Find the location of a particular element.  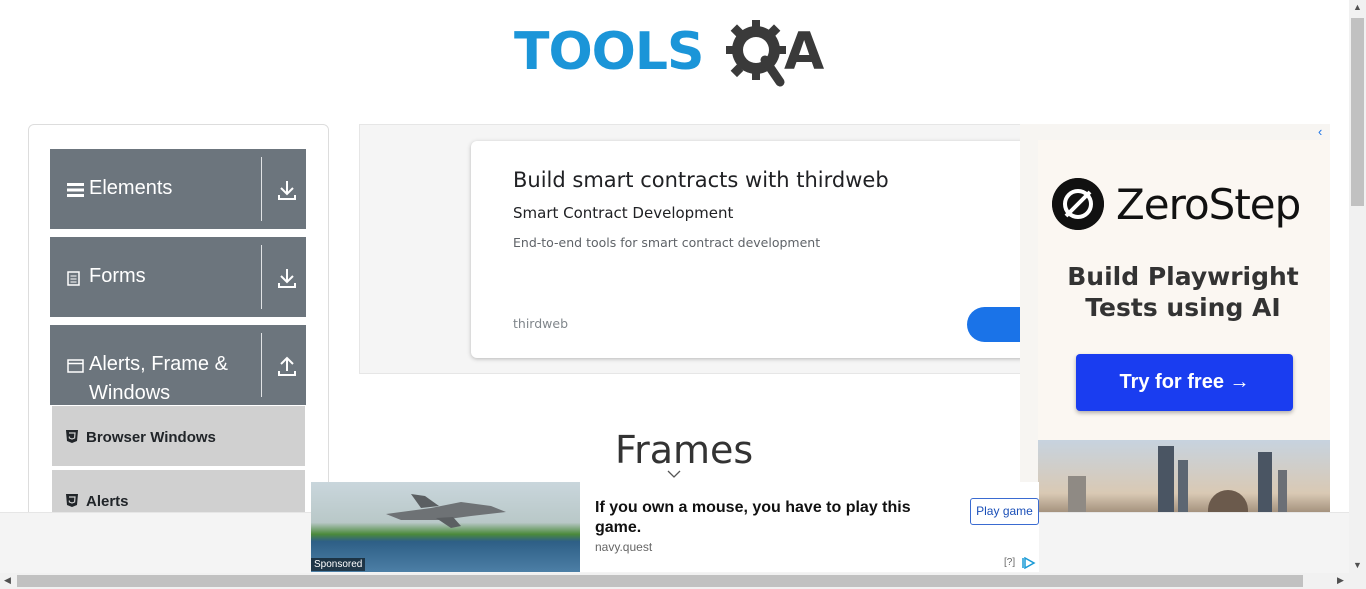

window-icon is located at coordinates (75, 366).